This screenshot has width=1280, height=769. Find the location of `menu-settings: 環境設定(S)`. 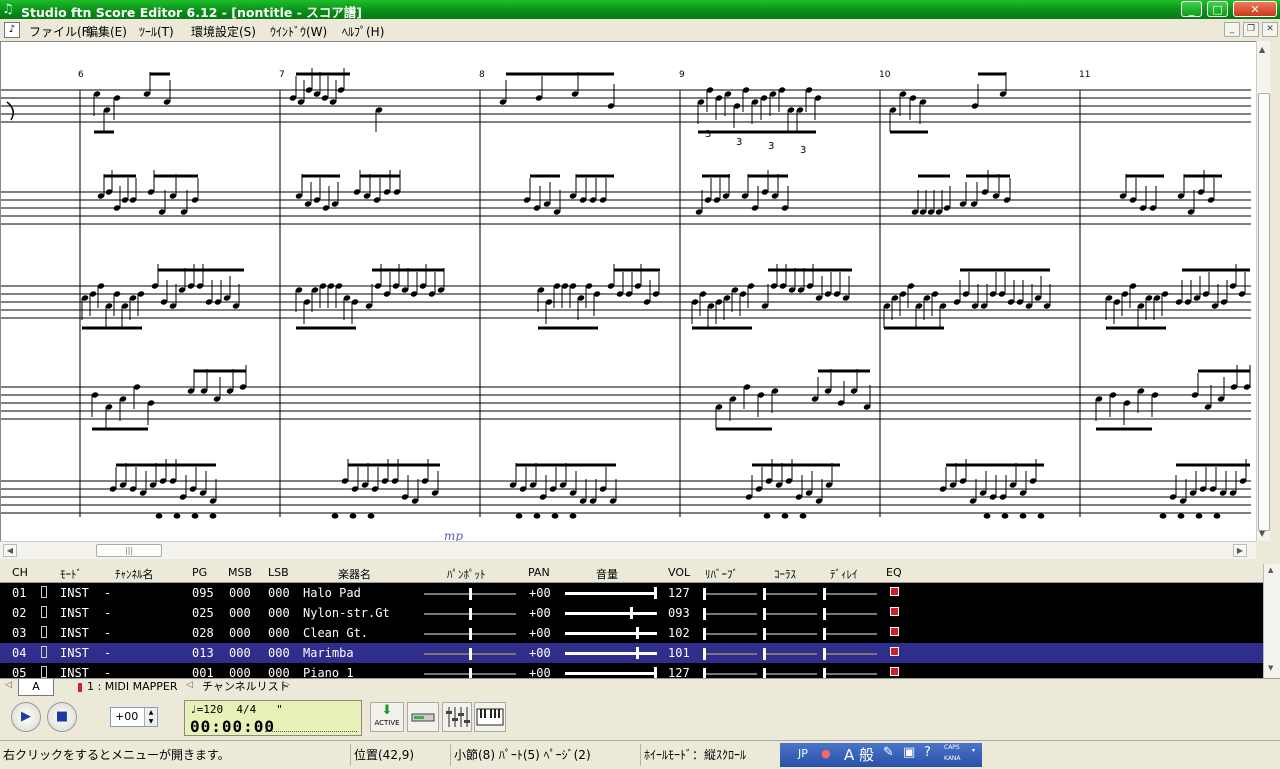

menu-settings: 環境設定(S) is located at coordinates (223, 31).